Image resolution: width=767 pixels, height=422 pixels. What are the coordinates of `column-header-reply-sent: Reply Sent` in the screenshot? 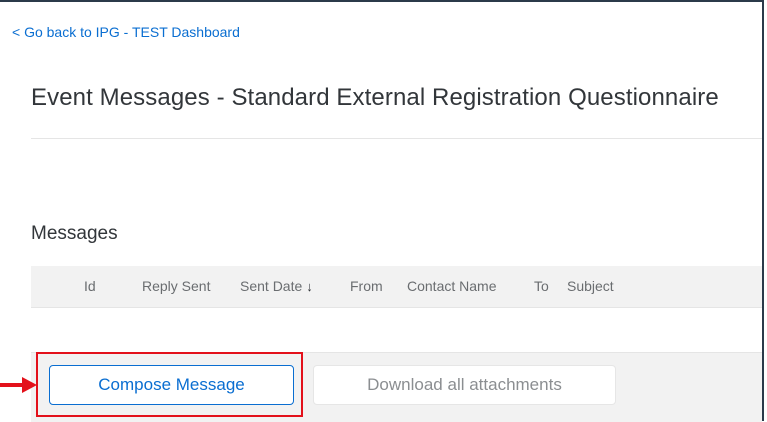 It's located at (176, 286).